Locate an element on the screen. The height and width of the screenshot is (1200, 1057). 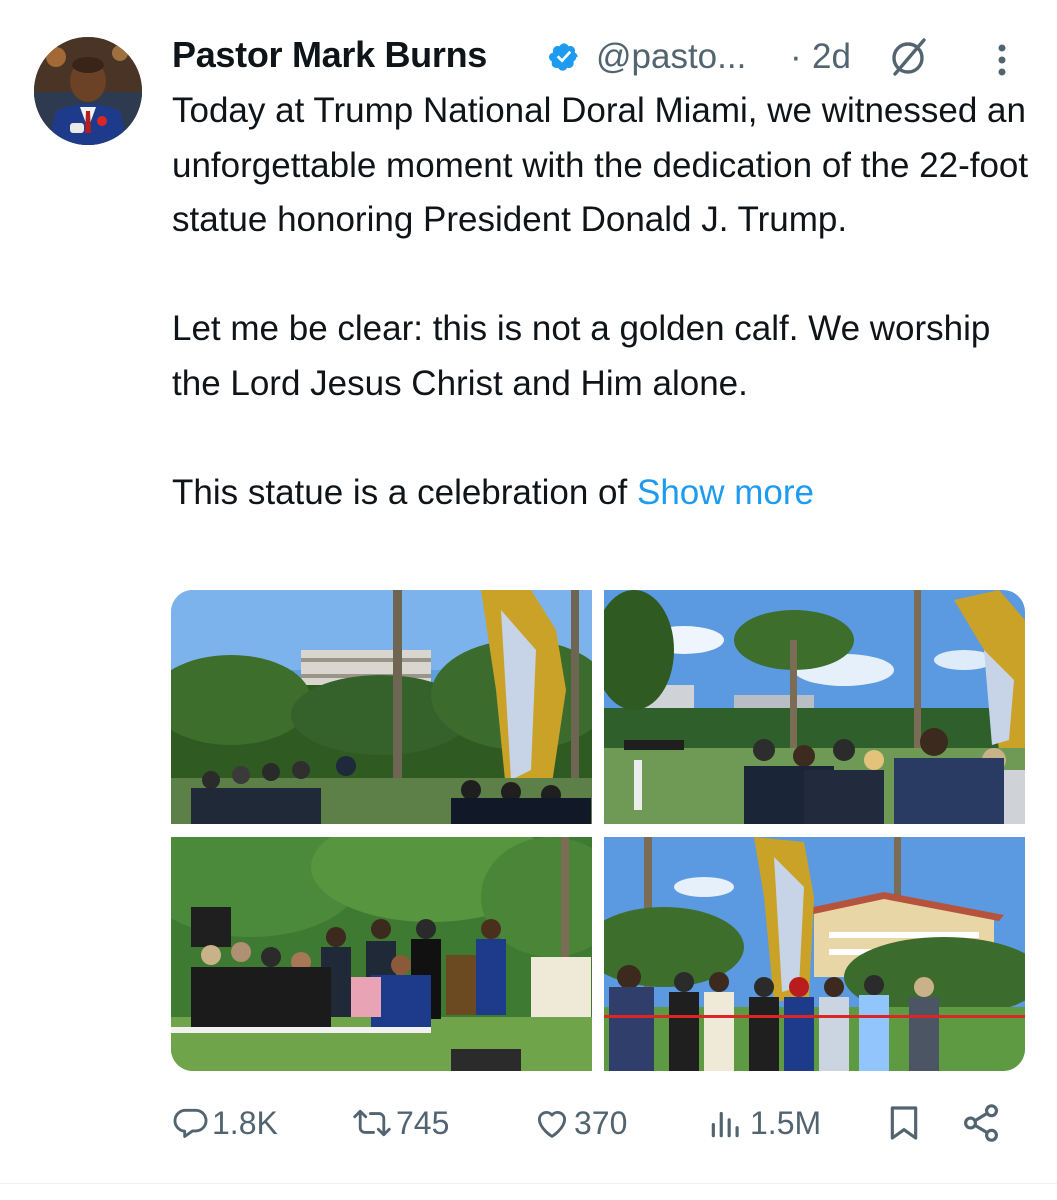
avatar-image is located at coordinates (88, 91).